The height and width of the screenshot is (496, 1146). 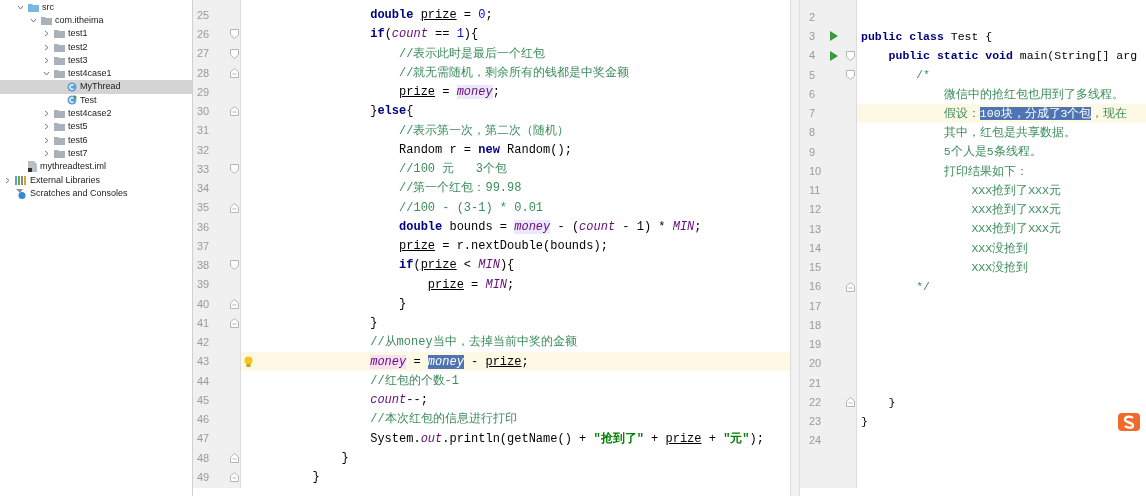 What do you see at coordinates (203, 15) in the screenshot?
I see `line-number: 25` at bounding box center [203, 15].